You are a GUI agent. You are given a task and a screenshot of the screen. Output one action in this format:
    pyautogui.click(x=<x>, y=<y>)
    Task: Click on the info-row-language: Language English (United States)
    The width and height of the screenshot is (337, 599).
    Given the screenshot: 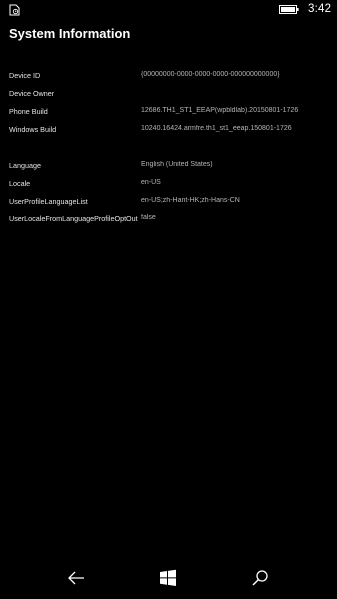 What is the action you would take?
    pyautogui.click(x=168, y=168)
    